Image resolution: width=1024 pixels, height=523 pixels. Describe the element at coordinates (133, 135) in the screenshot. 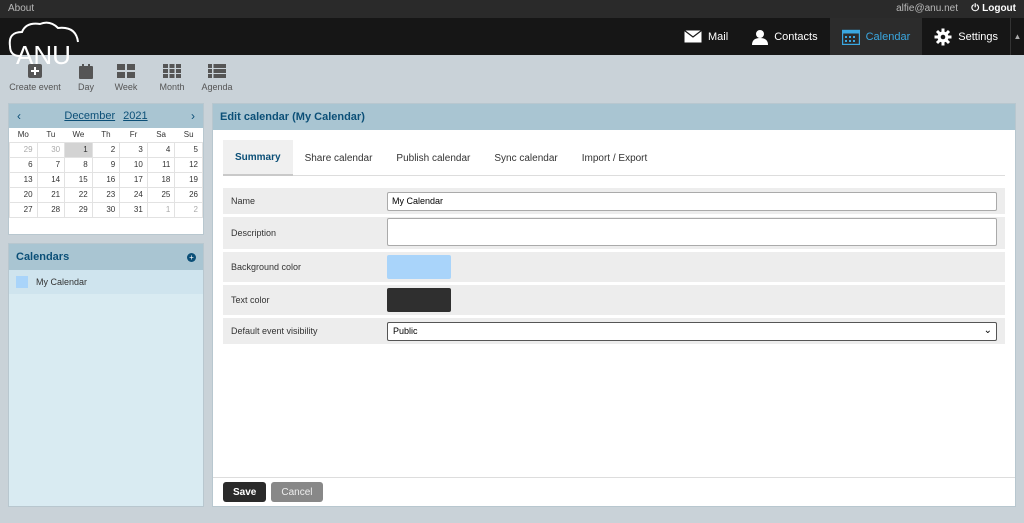

I see `weekday-header: Fr` at that location.